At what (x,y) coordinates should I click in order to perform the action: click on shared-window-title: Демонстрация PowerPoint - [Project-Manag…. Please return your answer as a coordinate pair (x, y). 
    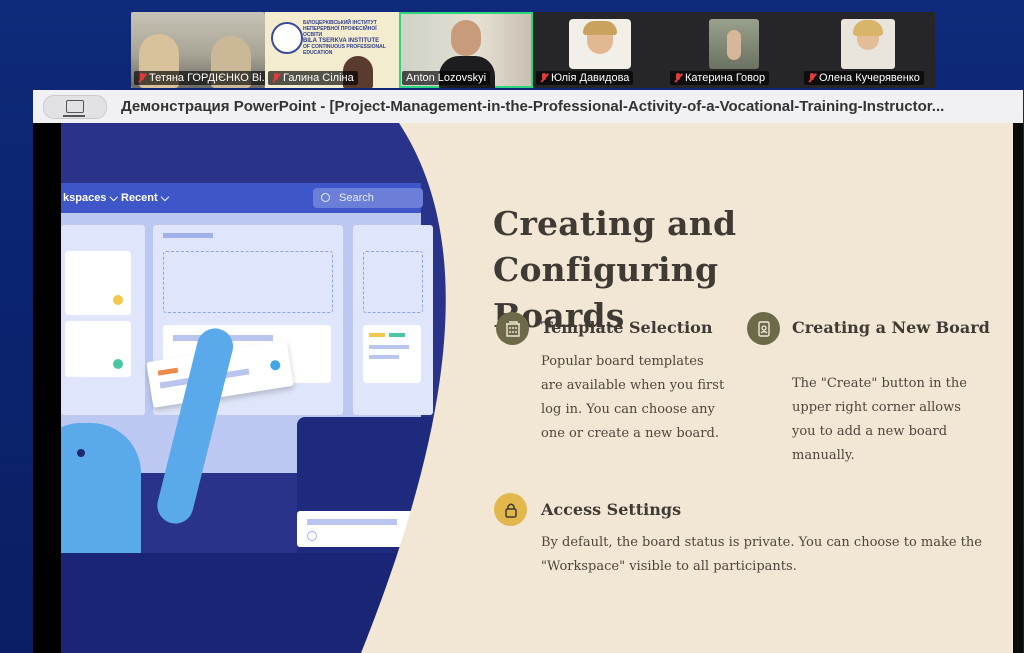
    Looking at the image, I should click on (533, 106).